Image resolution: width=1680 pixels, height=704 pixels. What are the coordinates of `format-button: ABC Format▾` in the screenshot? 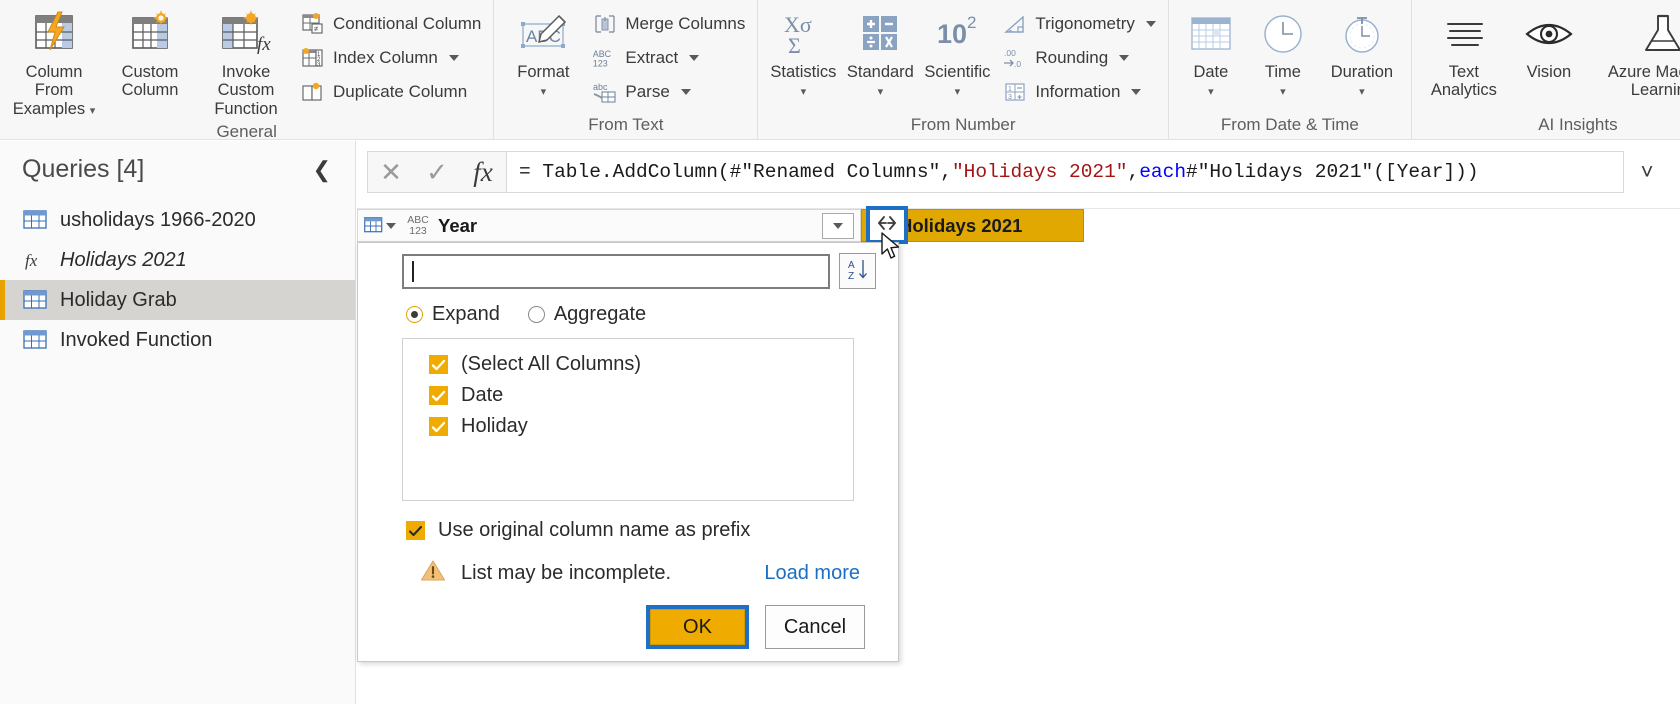 It's located at (543, 54).